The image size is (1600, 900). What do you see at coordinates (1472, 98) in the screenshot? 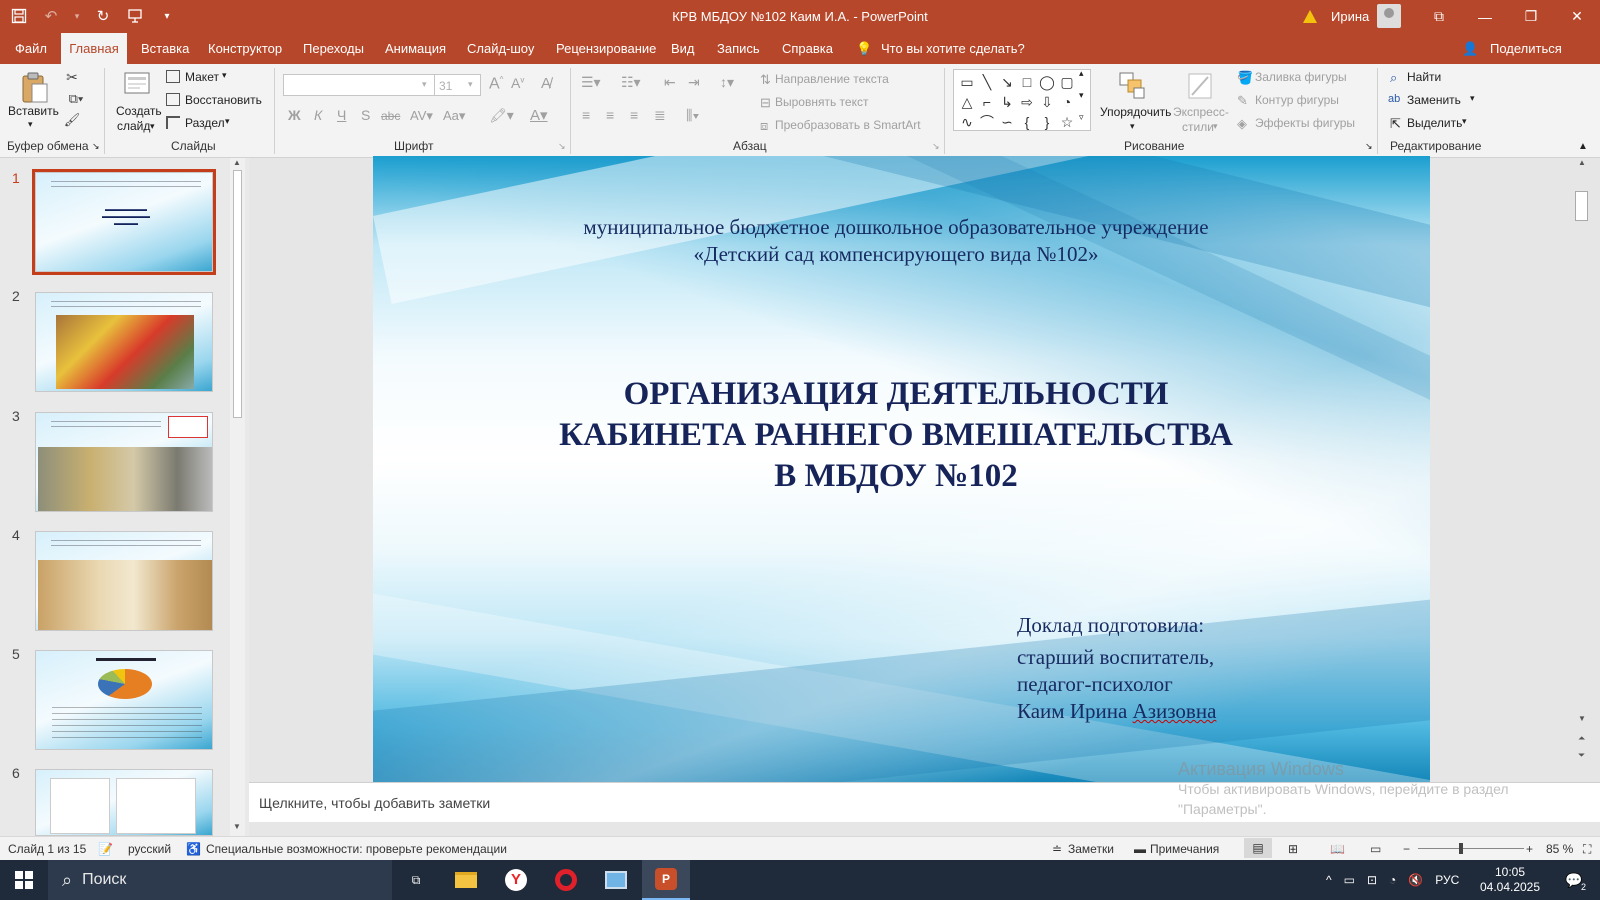
I see `replace-dropdown-icon: ▾` at bounding box center [1472, 98].